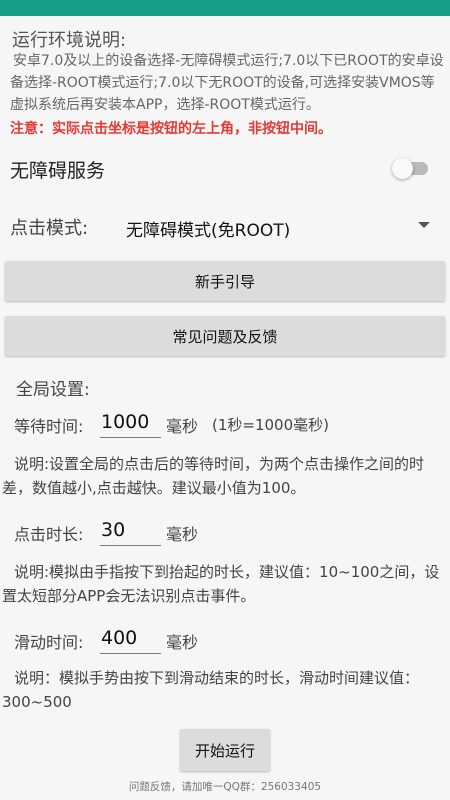  What do you see at coordinates (49, 534) in the screenshot?
I see `click-duration-label: 点击时长:` at bounding box center [49, 534].